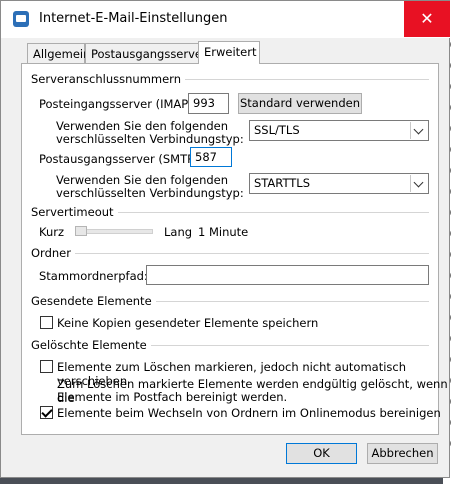 The image size is (459, 484). I want to click on incoming-port-input: 993, so click(208, 103).